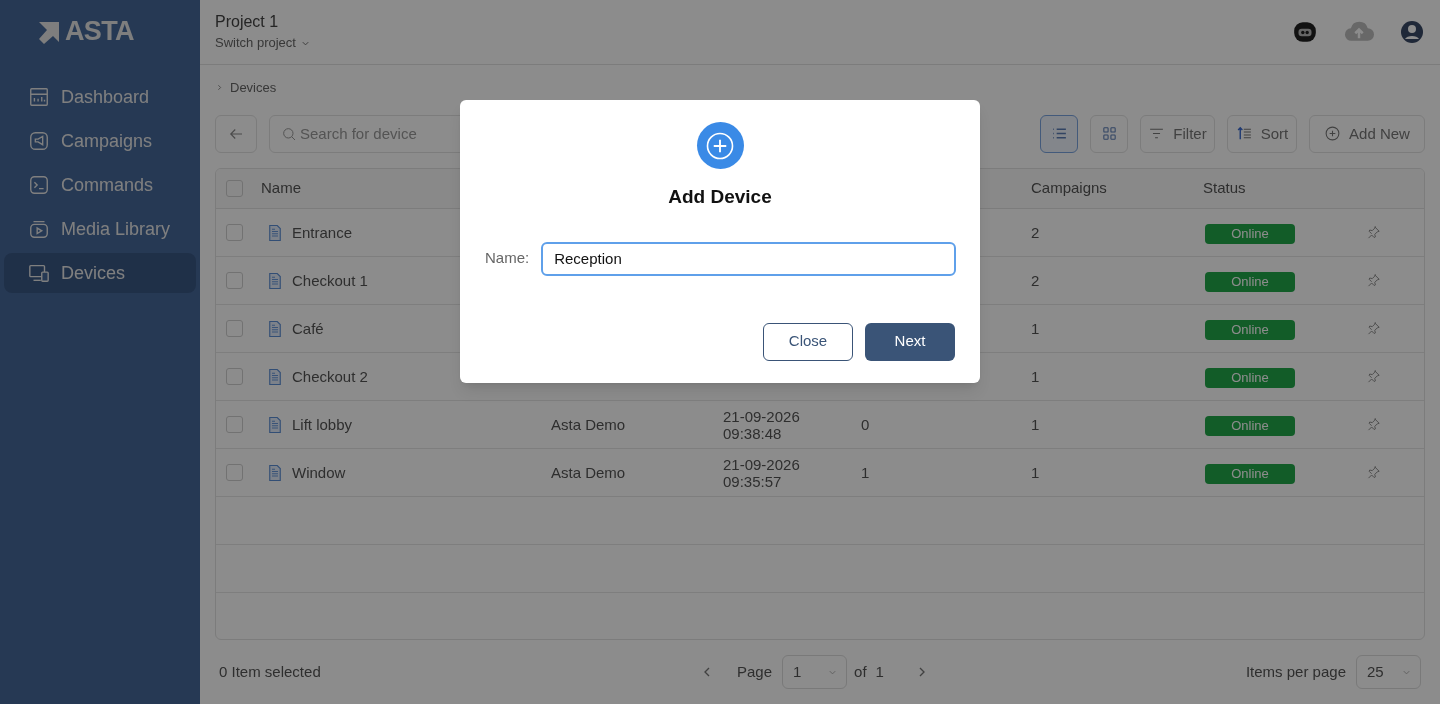 The width and height of the screenshot is (1440, 704). I want to click on device-name: Window, so click(319, 472).